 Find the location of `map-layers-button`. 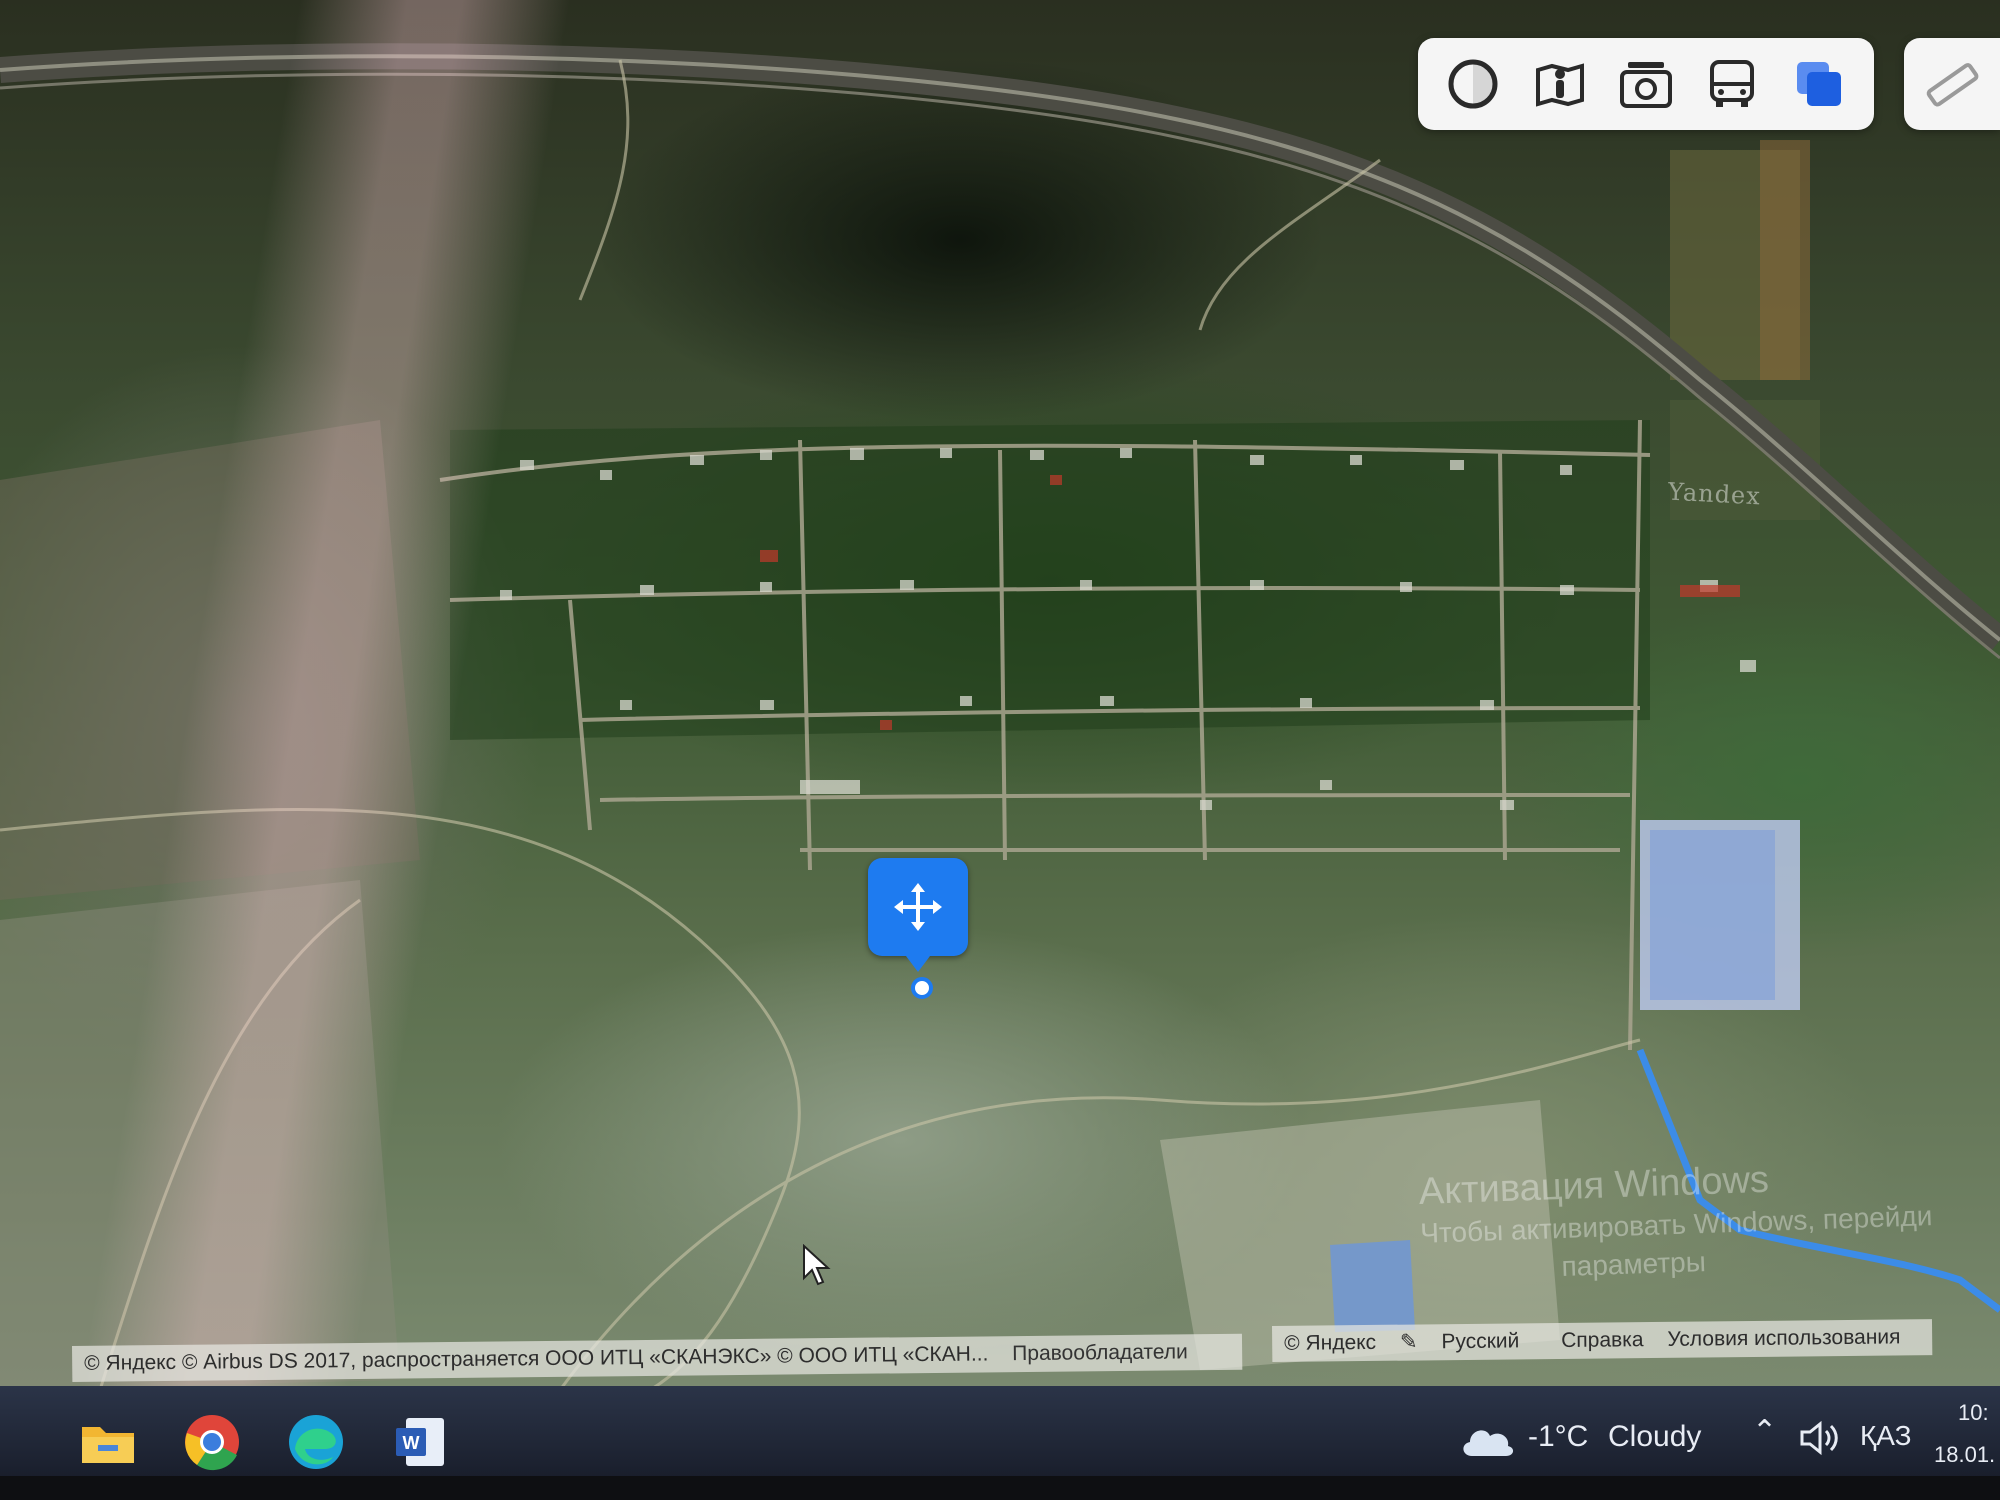

map-layers-button is located at coordinates (1819, 84).